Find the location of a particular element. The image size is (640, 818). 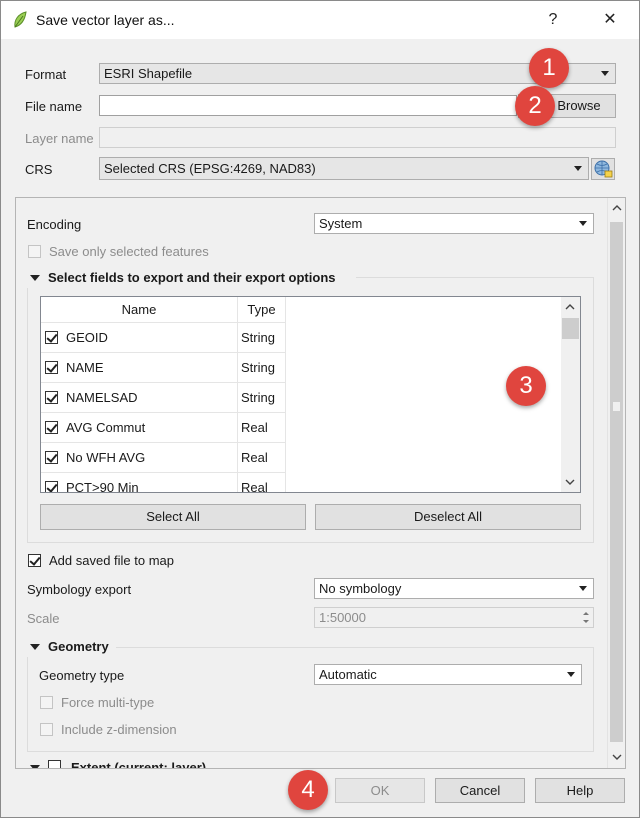

scale-spinbox: 1:50000 is located at coordinates (454, 617).